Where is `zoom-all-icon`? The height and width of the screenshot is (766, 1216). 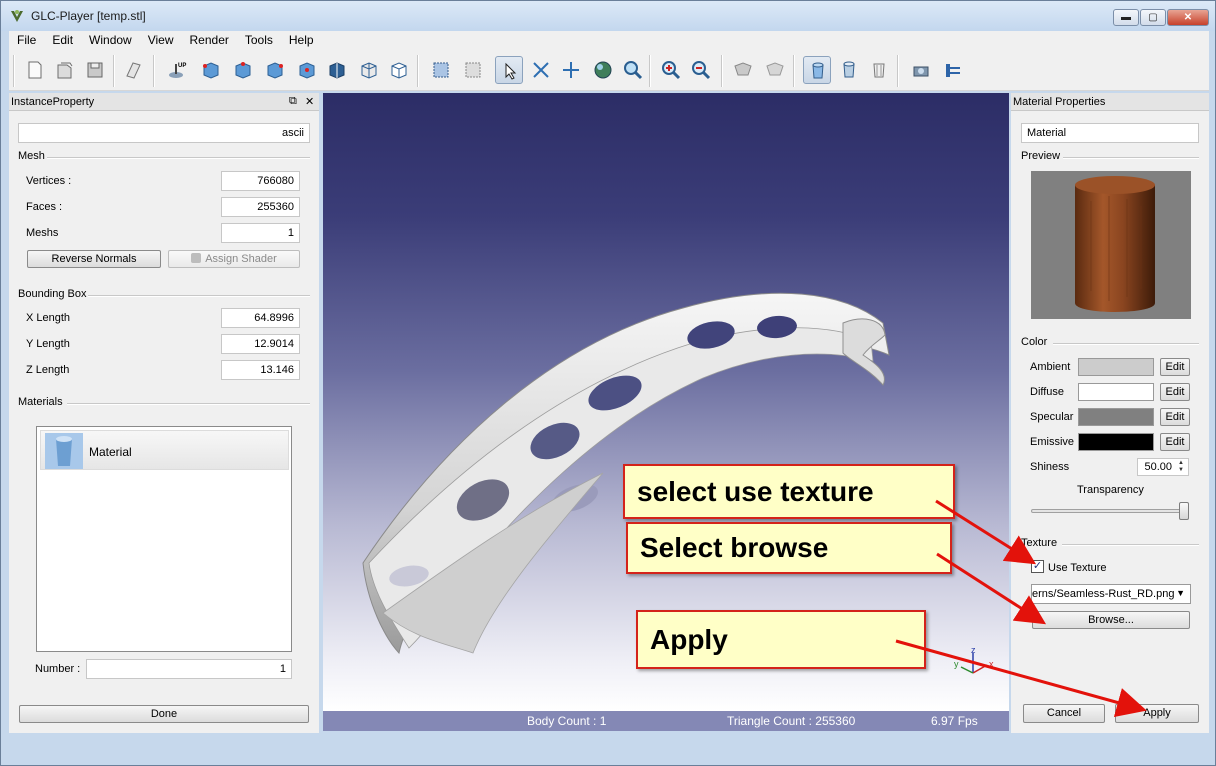
zoom-all-icon is located at coordinates (441, 70).